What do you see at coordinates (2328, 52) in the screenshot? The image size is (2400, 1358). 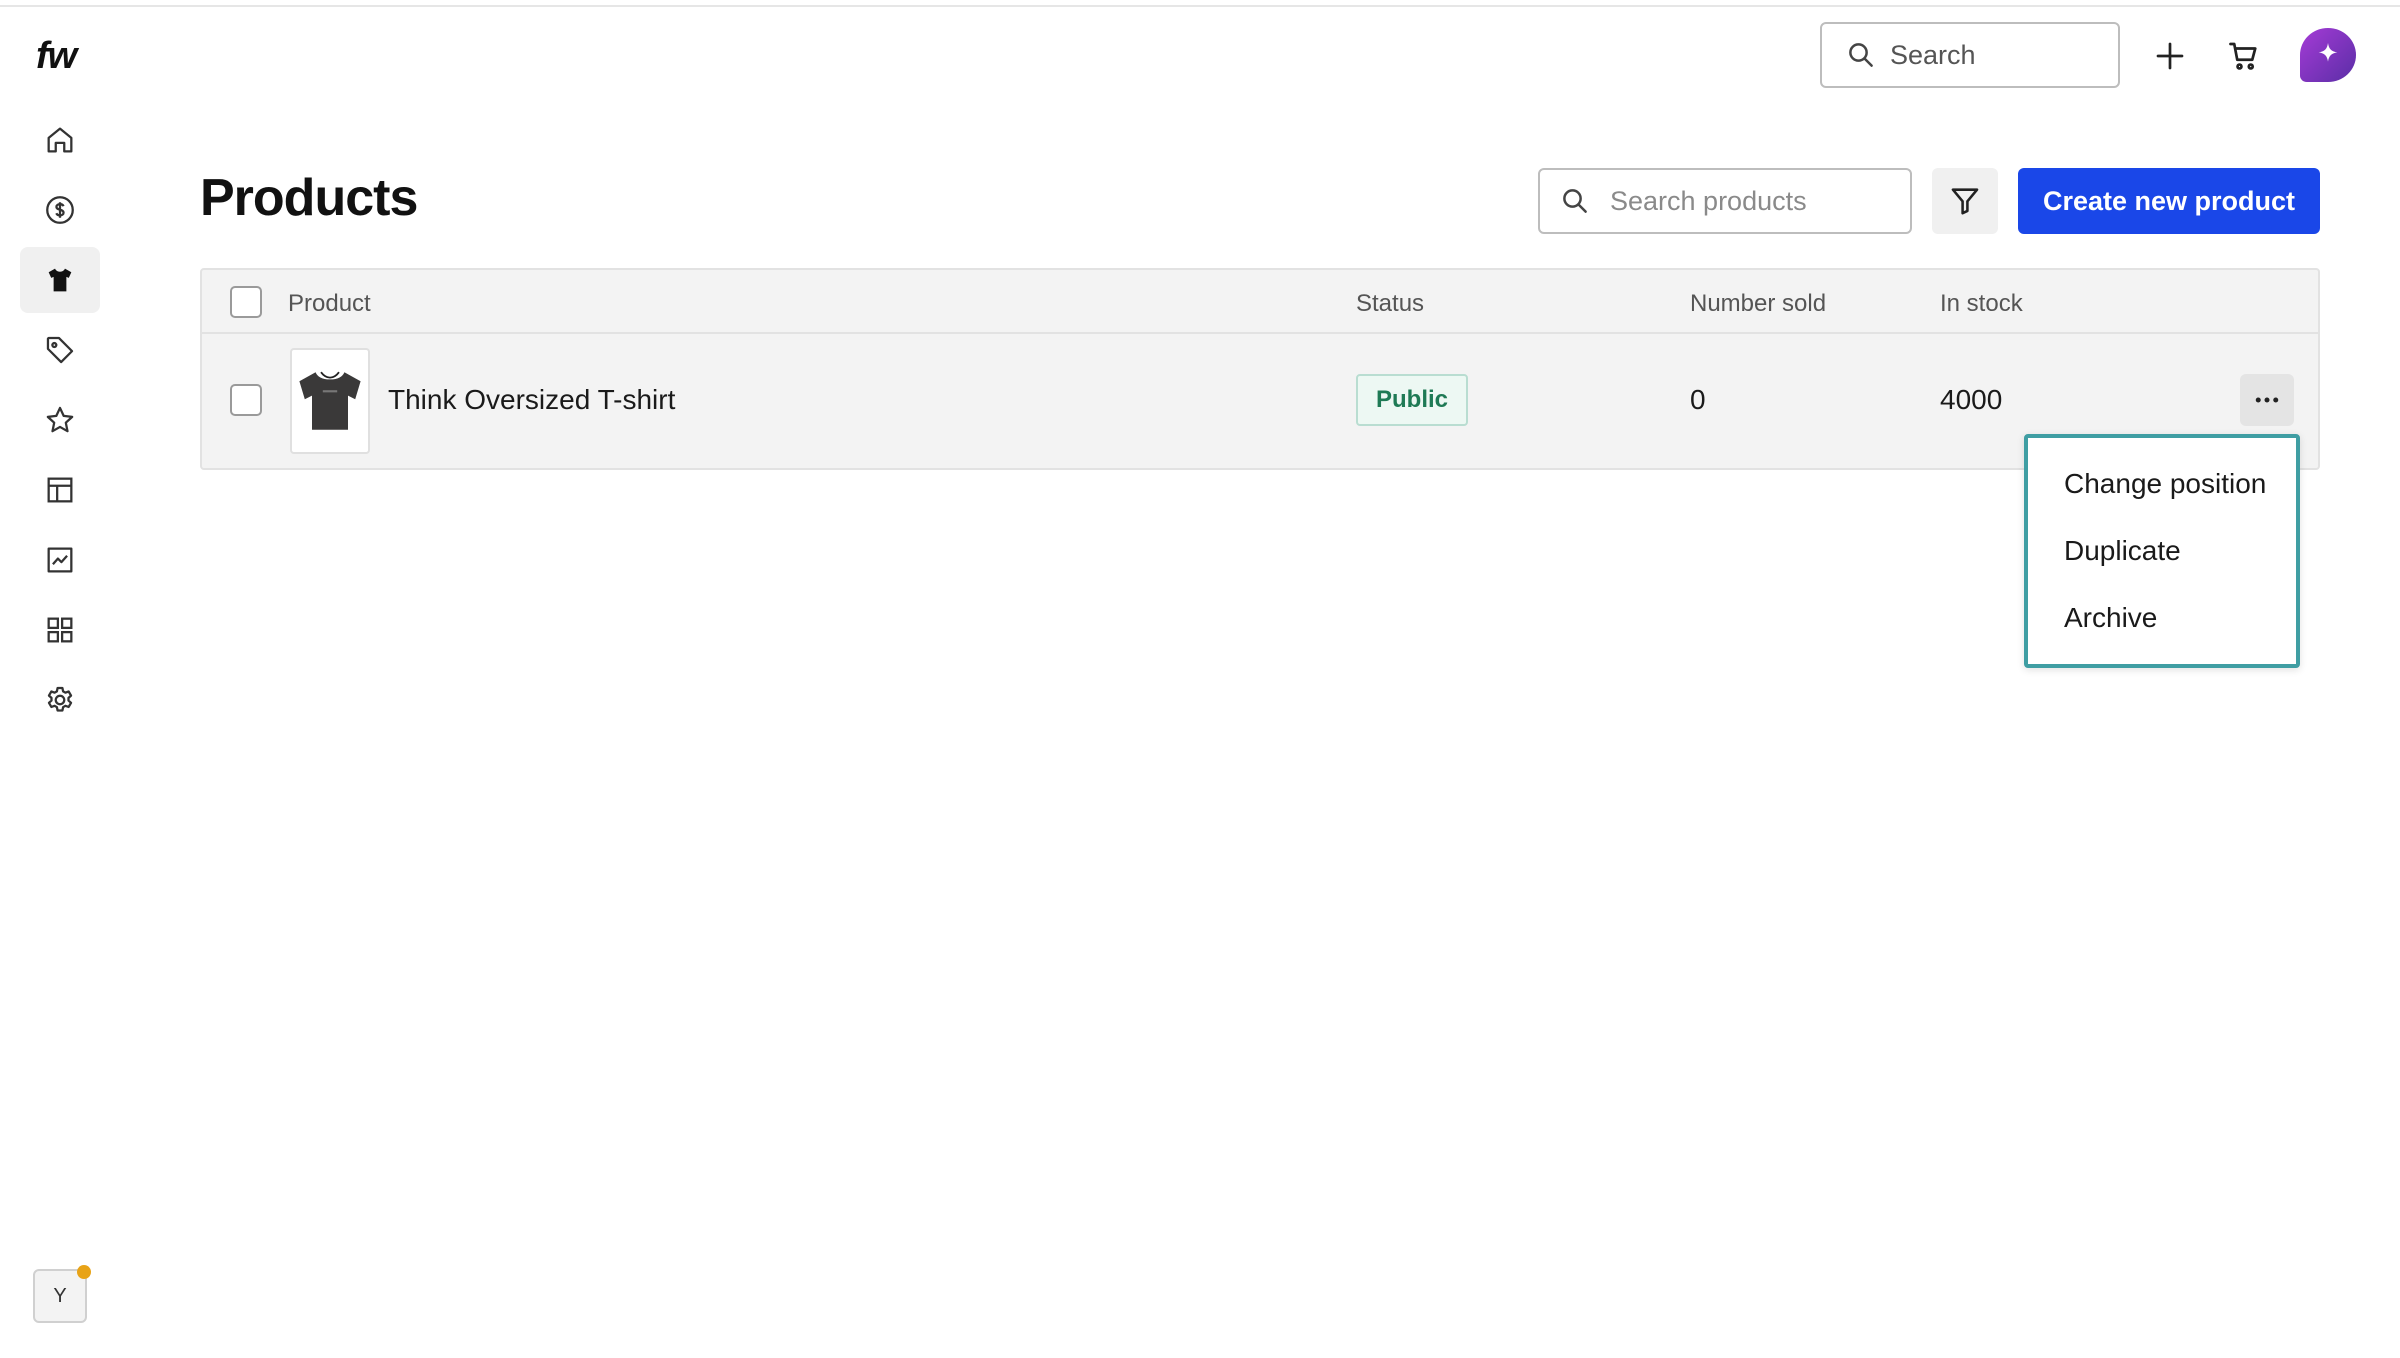 I see `sparkle-icon` at bounding box center [2328, 52].